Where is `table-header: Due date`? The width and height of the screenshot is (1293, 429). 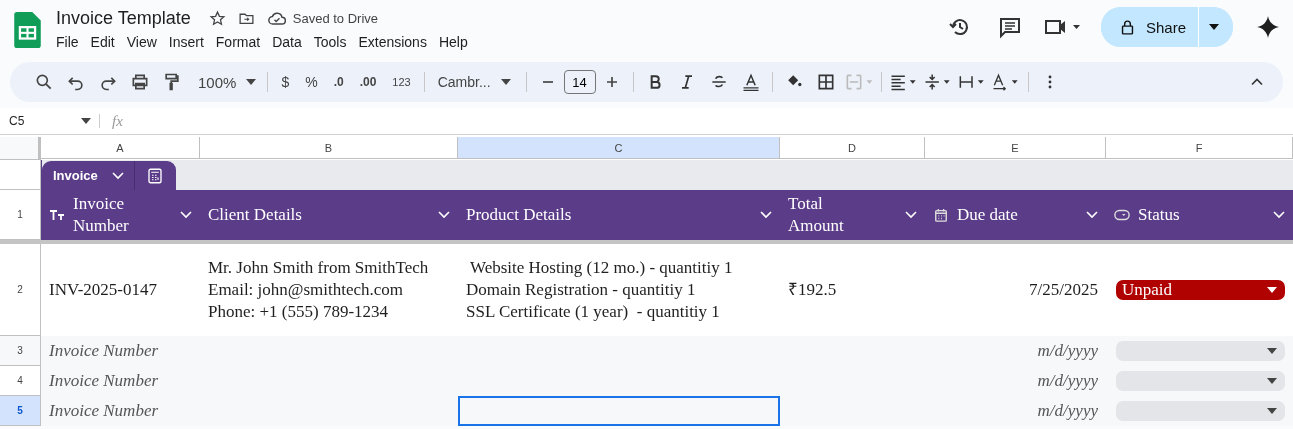
table-header: Due date is located at coordinates (1015, 215).